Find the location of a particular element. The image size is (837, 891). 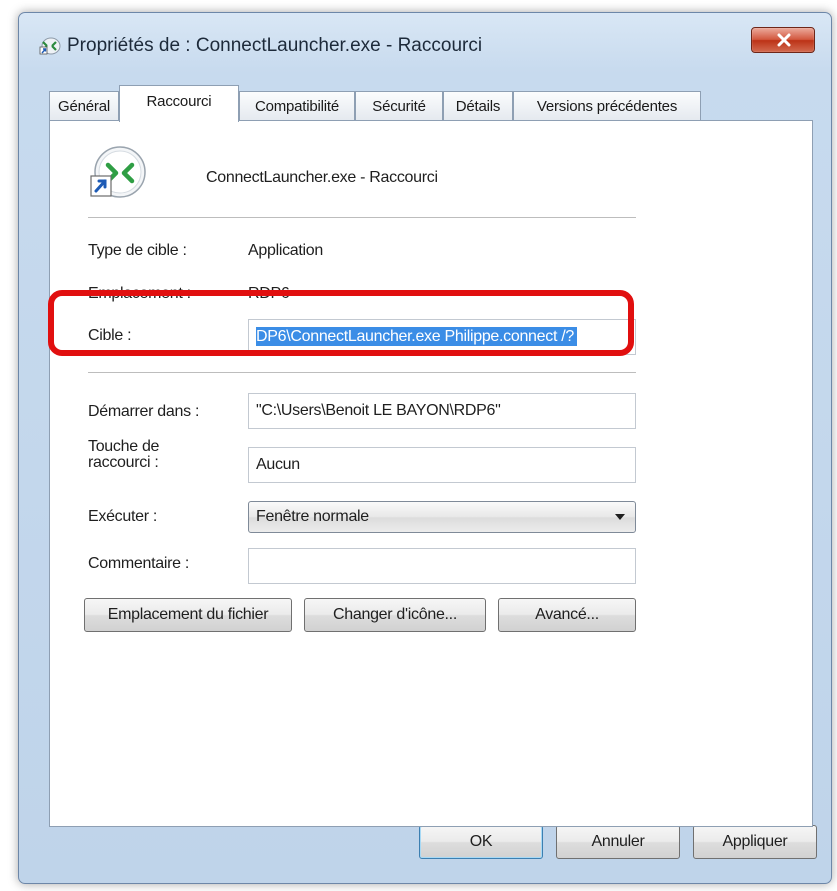

location-label: Emplacement : is located at coordinates (139, 293).